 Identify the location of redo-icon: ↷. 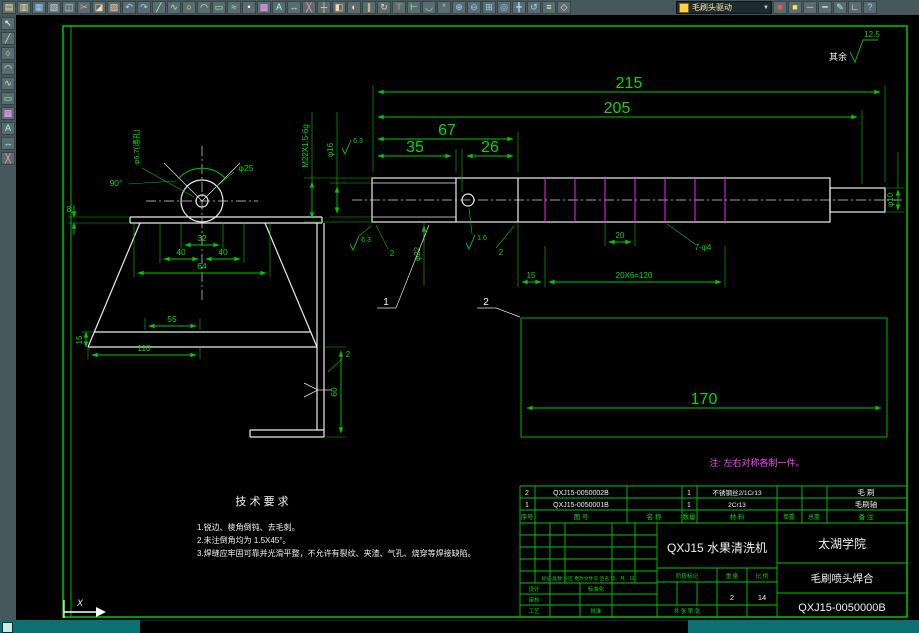
(144, 7).